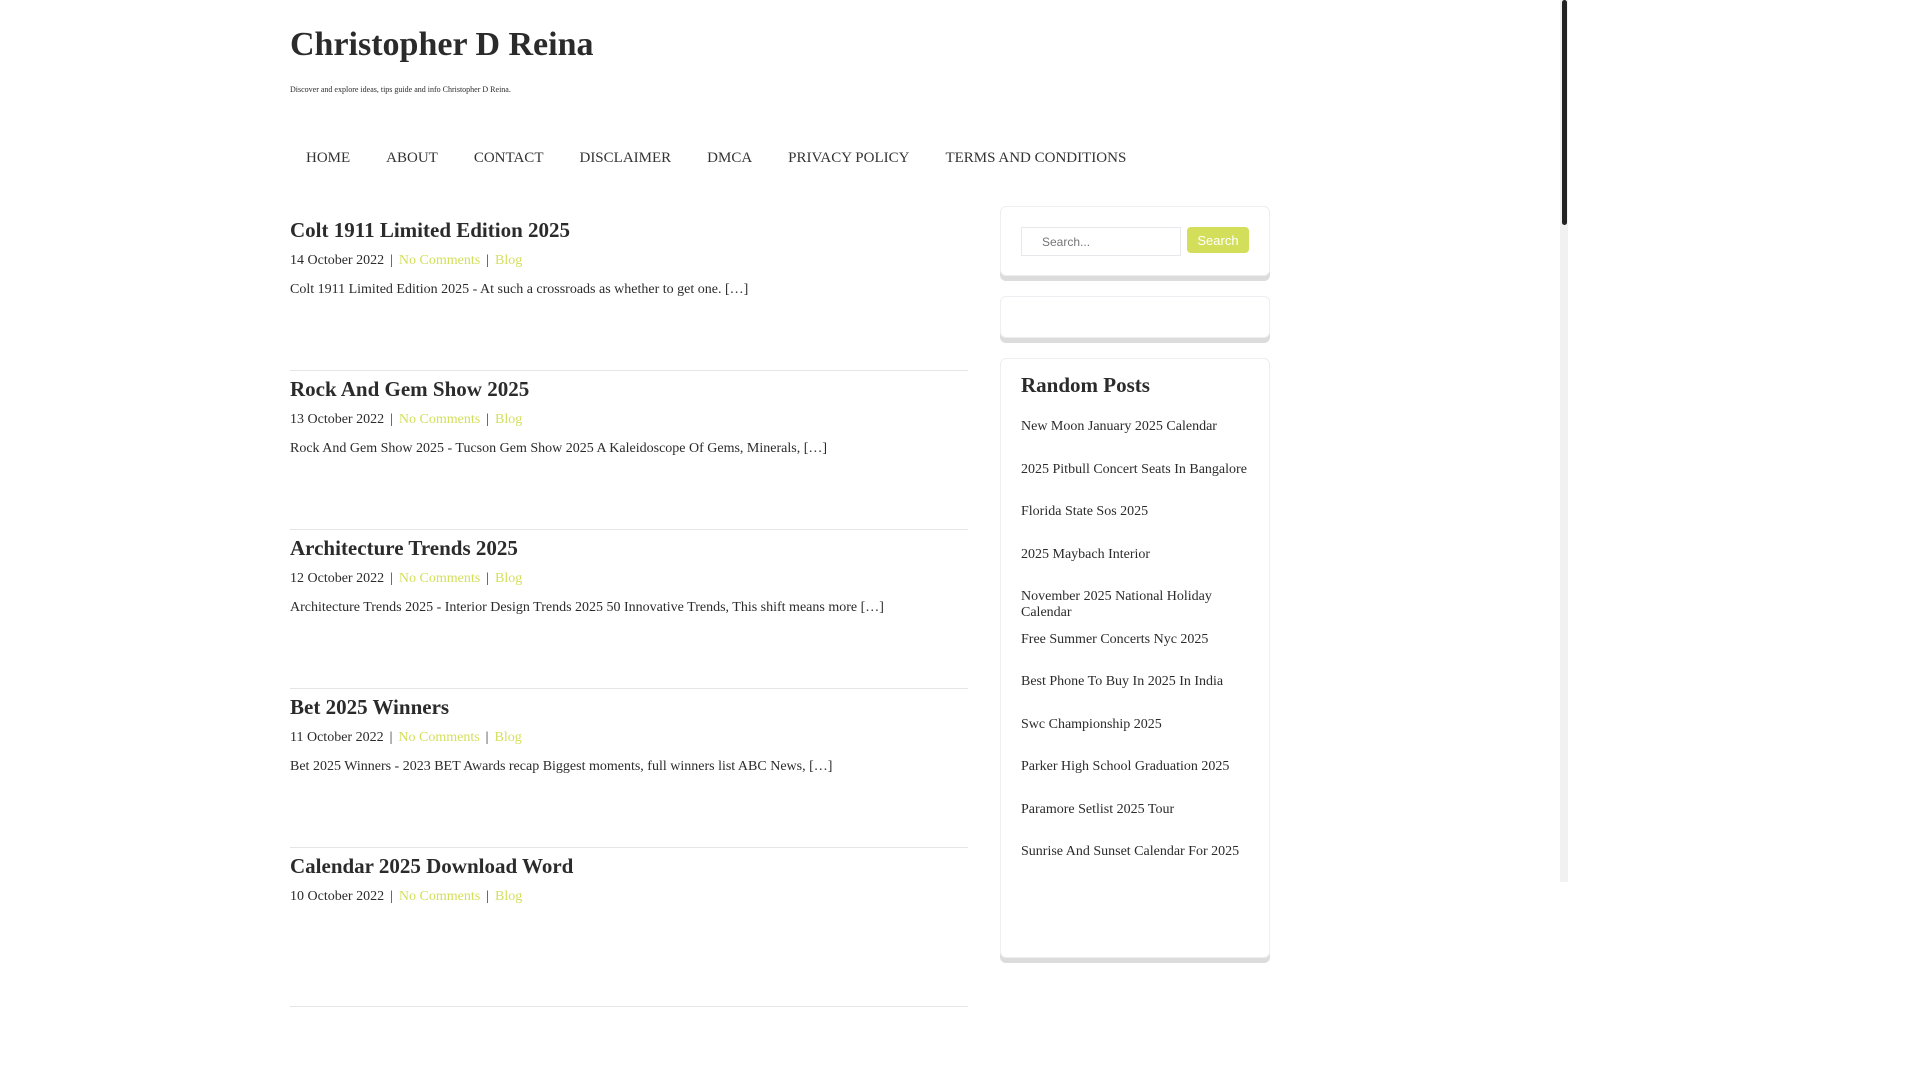 The height and width of the screenshot is (1080, 1920). I want to click on post-title: Architecture Trends 2025, so click(629, 551).